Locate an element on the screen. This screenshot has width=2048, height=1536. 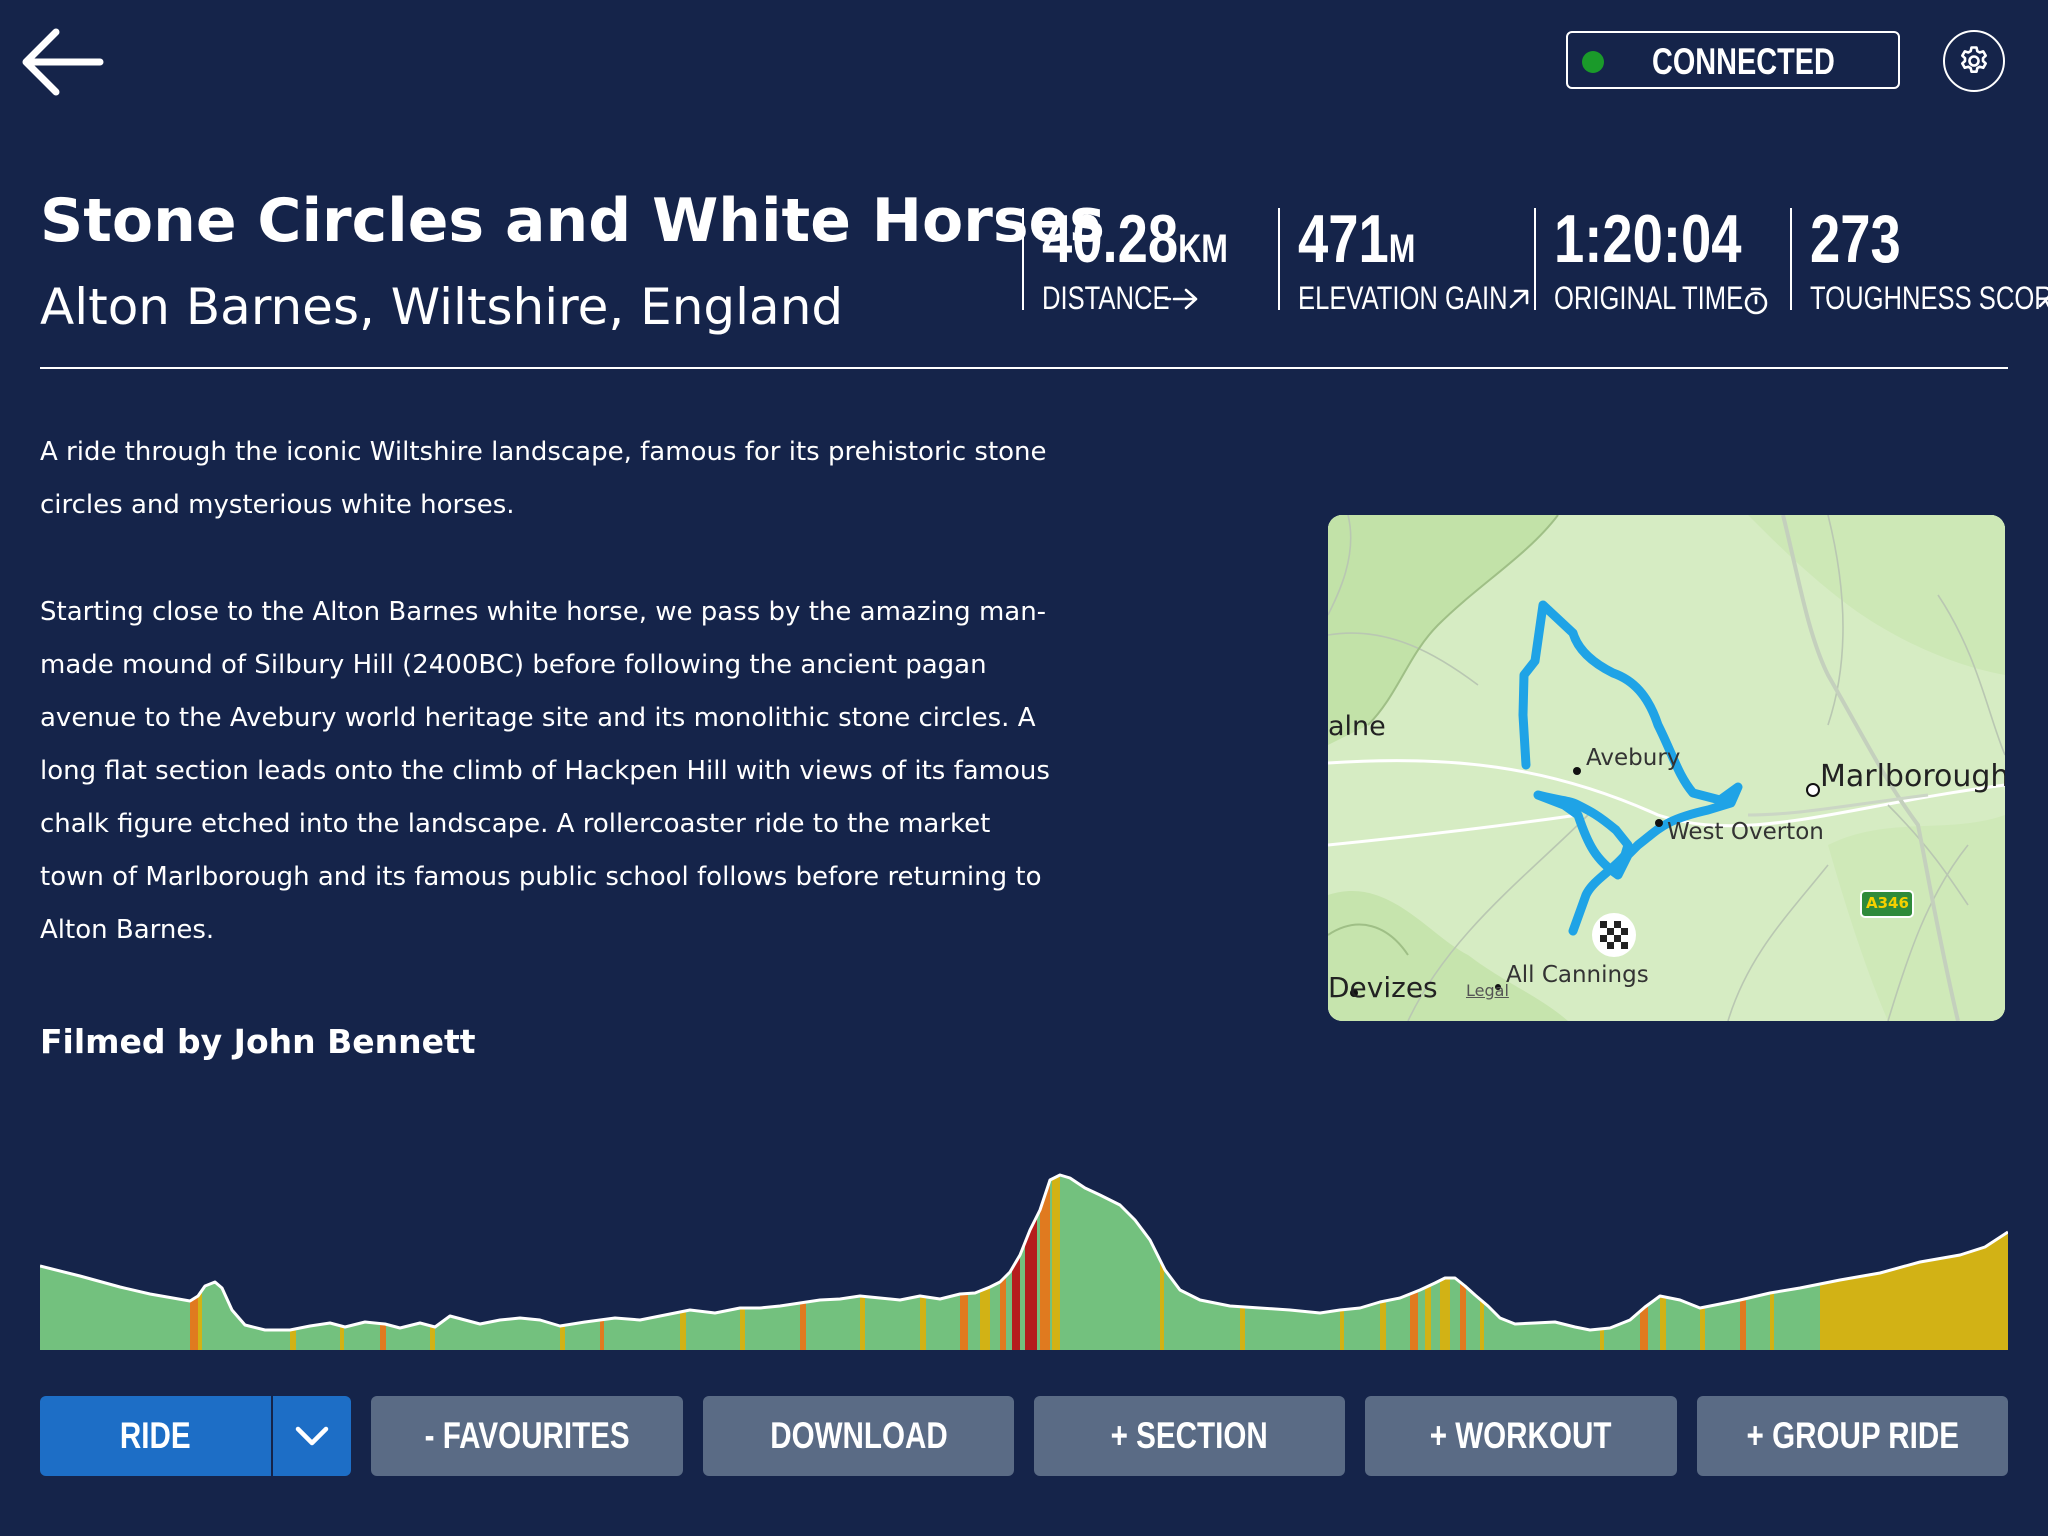
favourites-label: - FAVOURITES is located at coordinates (527, 1435).